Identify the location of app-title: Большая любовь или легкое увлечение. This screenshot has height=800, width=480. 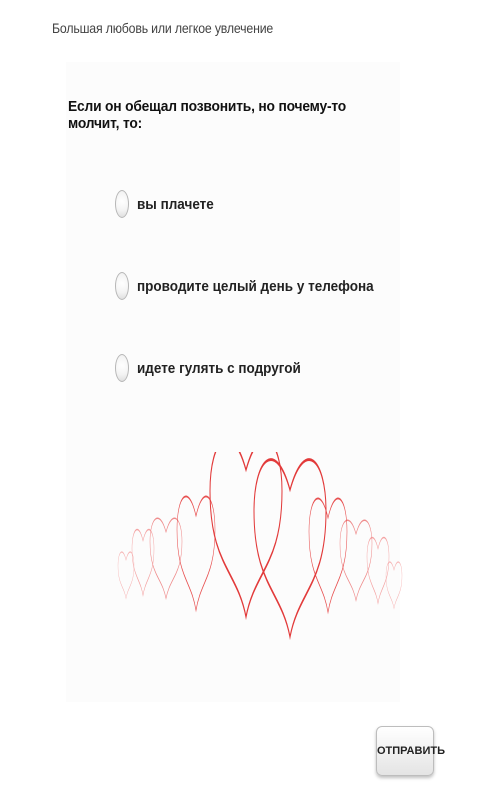
(163, 28).